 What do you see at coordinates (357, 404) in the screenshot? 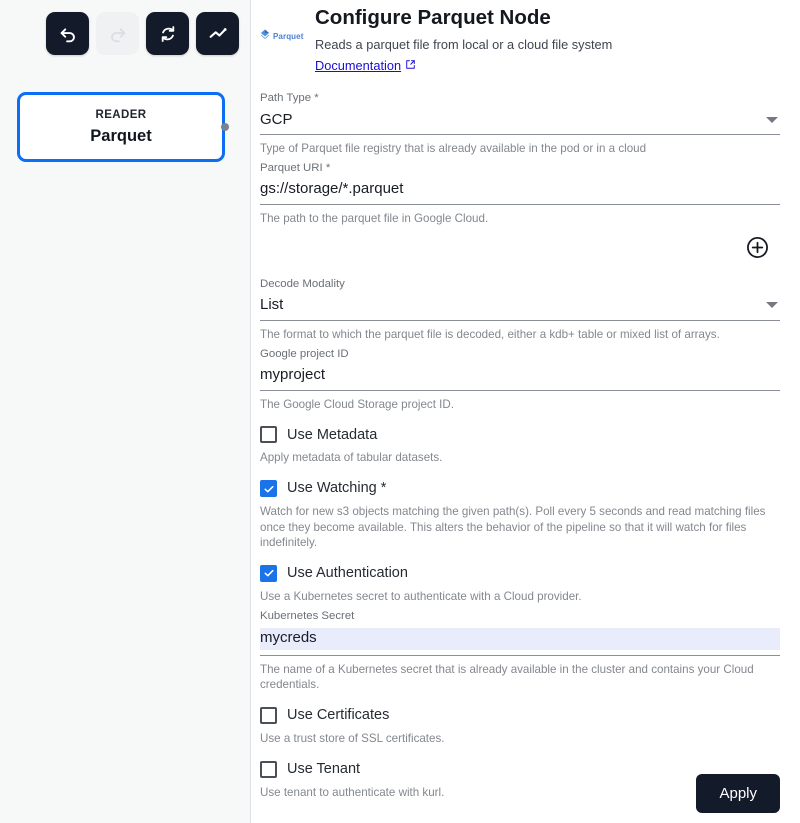
I see `google-project-id-hint: The Google Cloud Storage project ID.` at bounding box center [357, 404].